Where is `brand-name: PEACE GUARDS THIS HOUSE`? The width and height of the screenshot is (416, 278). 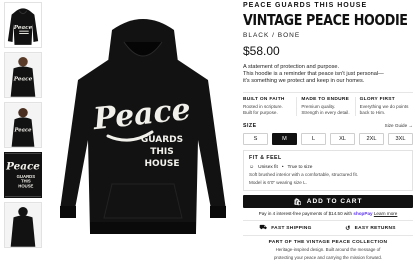
brand-name: PEACE GUARDS THIS HOUSE is located at coordinates (305, 5).